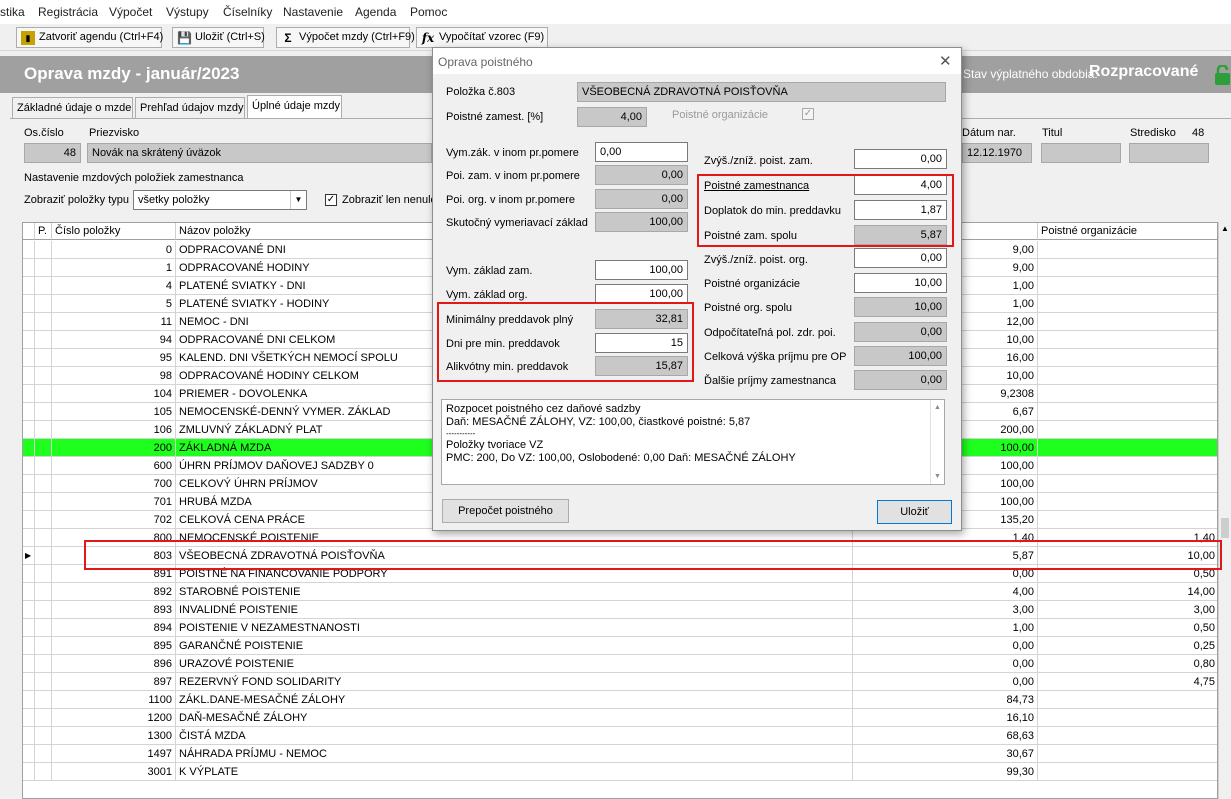  I want to click on menu-item-agenda: Agenda, so click(375, 12).